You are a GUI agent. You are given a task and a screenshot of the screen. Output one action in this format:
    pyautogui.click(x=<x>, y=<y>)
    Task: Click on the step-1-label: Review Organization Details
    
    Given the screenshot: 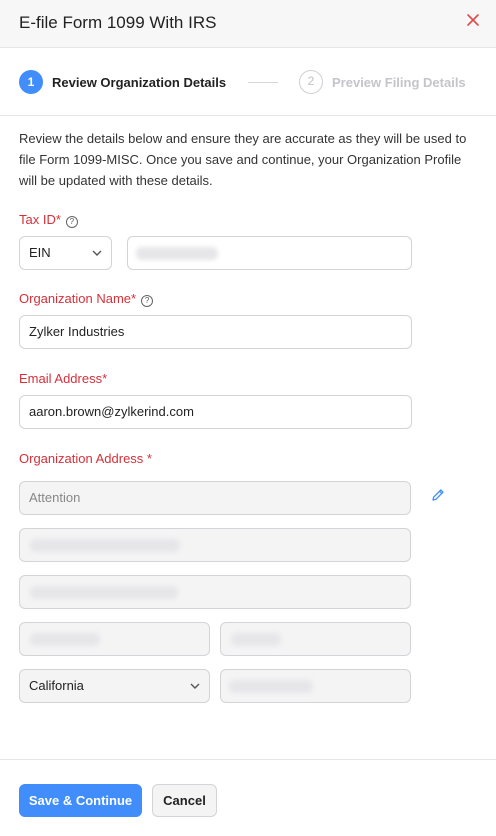 What is the action you would take?
    pyautogui.click(x=139, y=82)
    